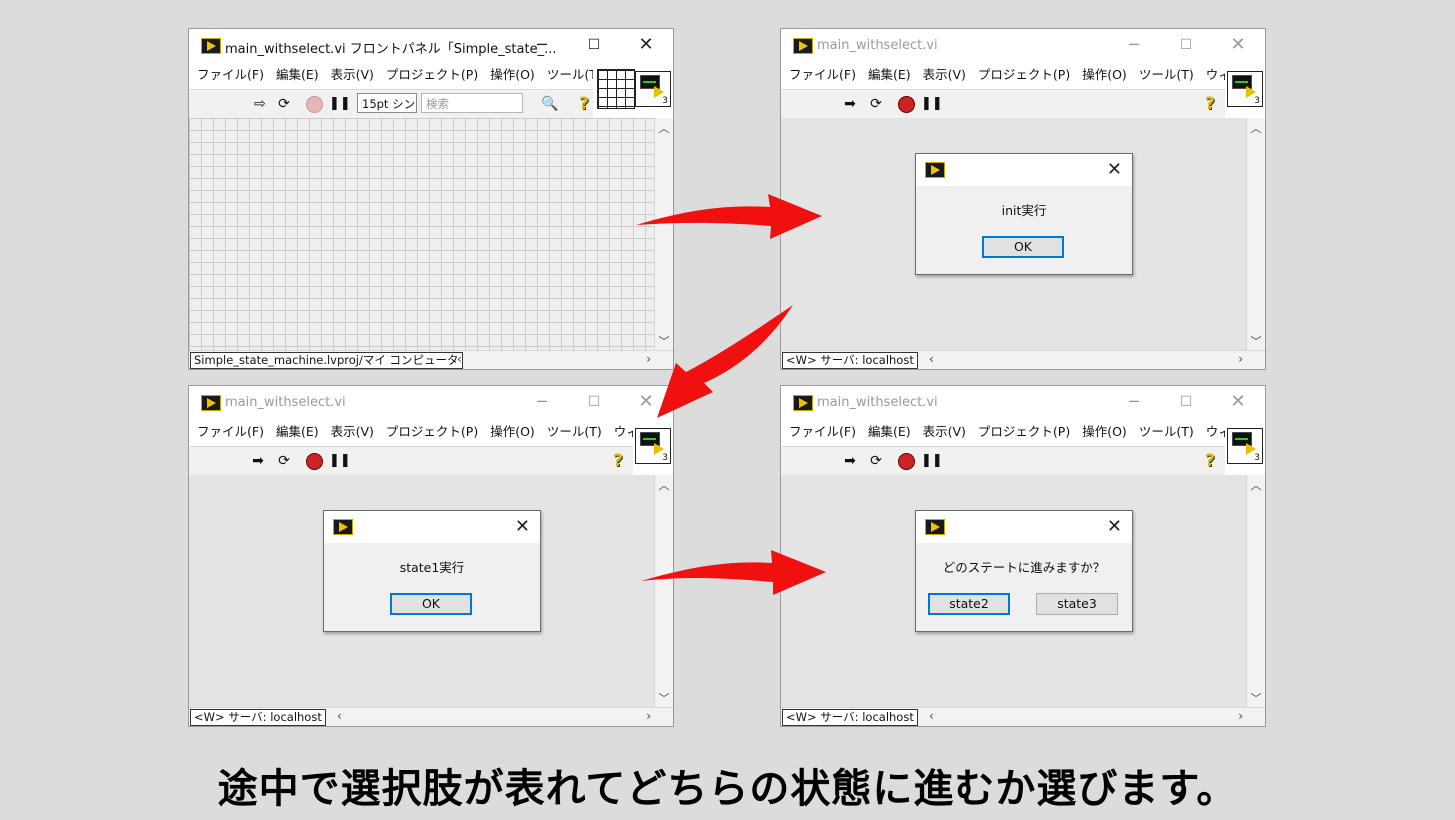  I want to click on font-selector: 15pt シン, so click(387, 103).